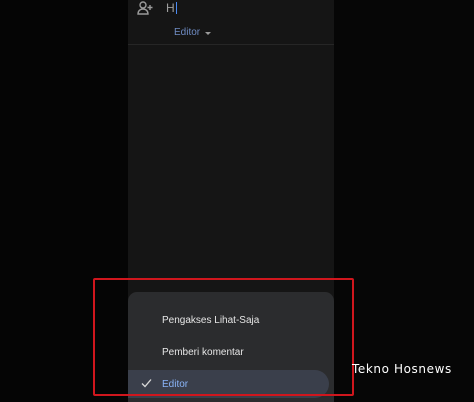  What do you see at coordinates (231, 44) in the screenshot?
I see `divider` at bounding box center [231, 44].